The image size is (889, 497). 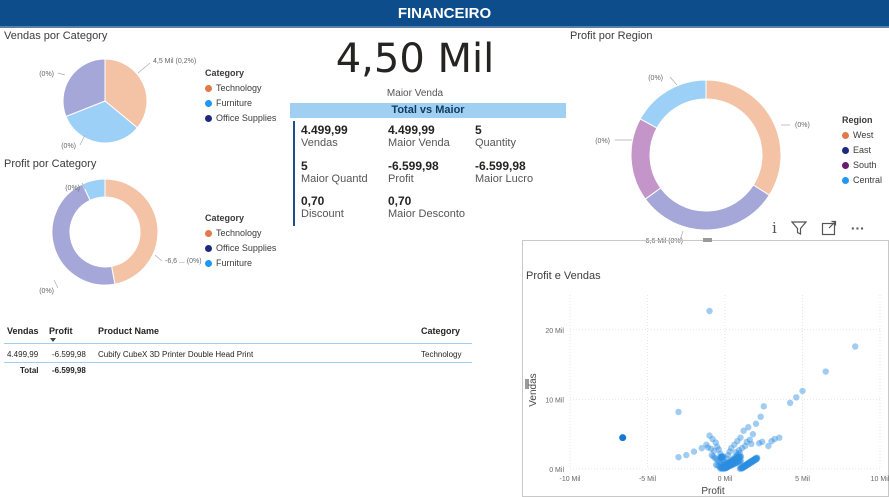 I want to click on legend-label: East, so click(x=862, y=150).